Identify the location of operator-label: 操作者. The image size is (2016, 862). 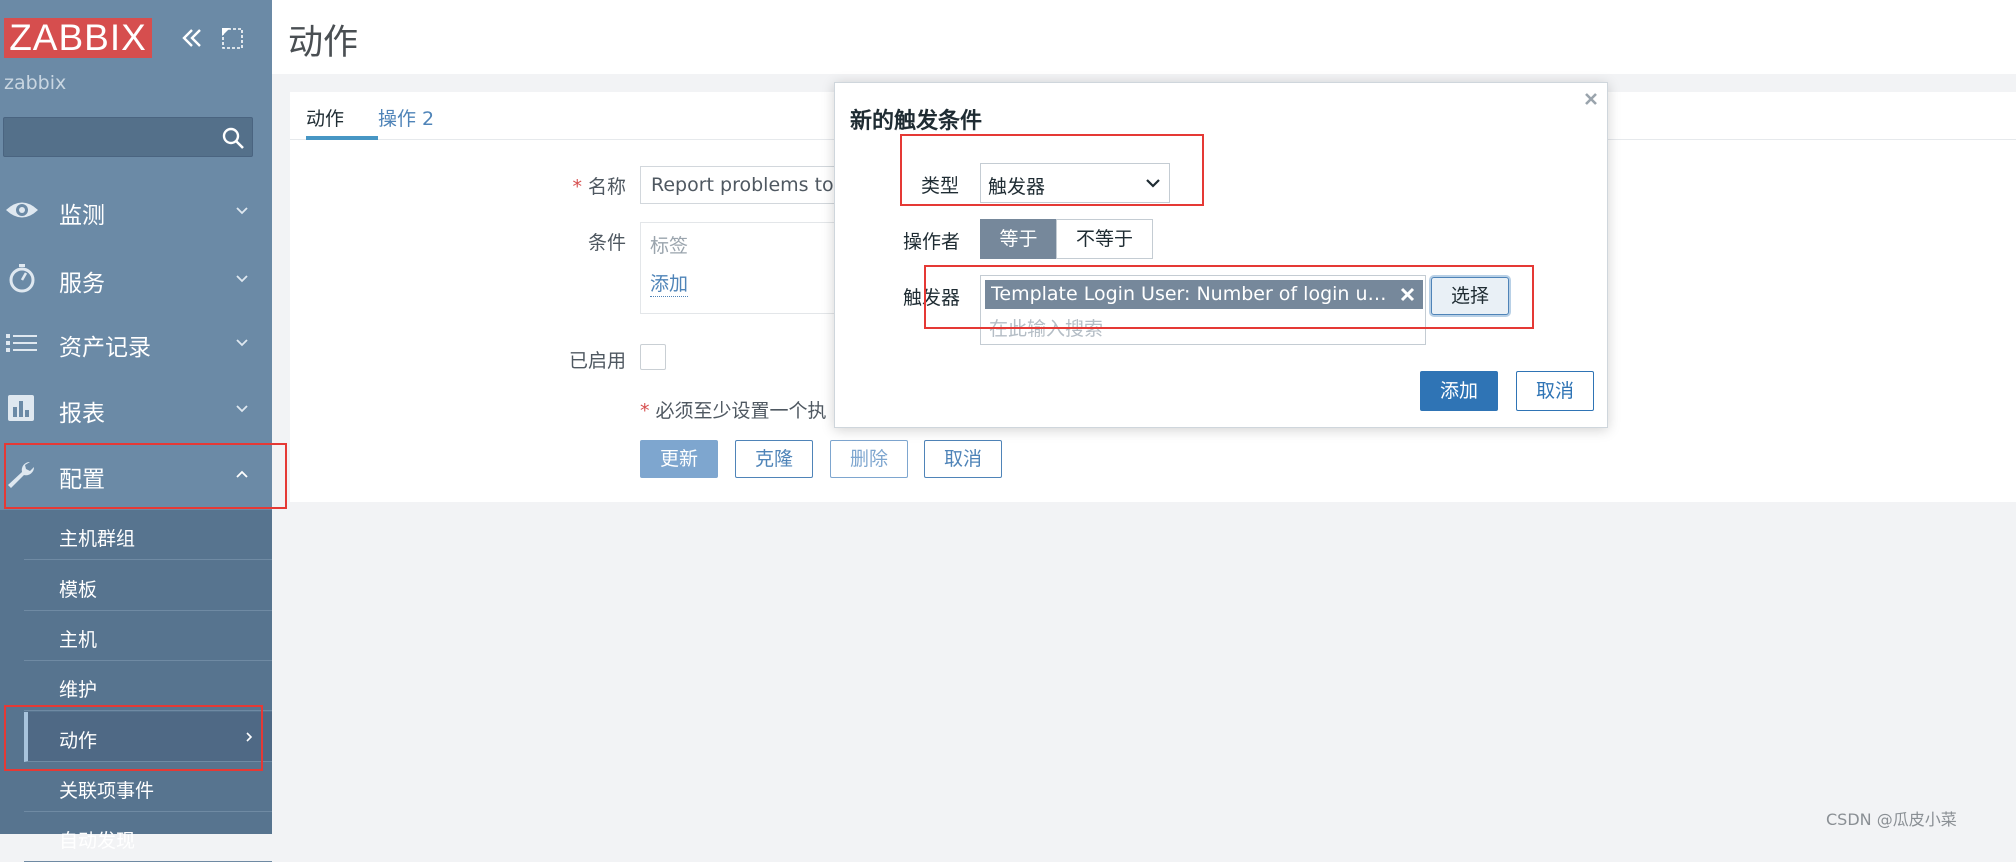
(932, 242).